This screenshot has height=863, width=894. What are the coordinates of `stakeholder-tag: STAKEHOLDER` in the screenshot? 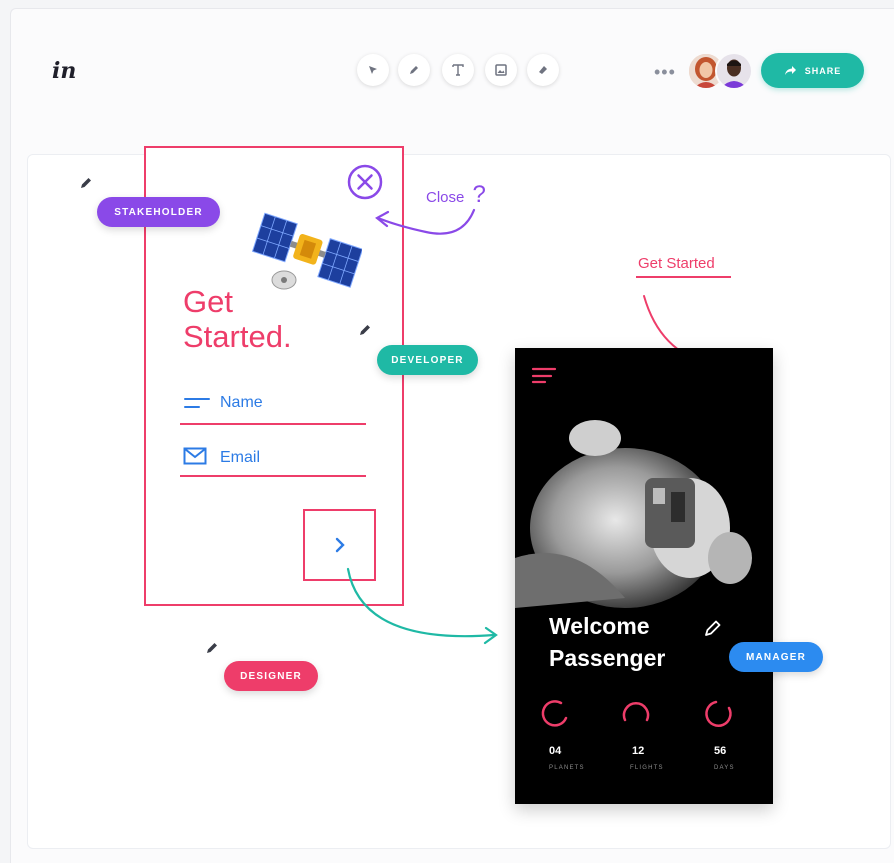 It's located at (158, 212).